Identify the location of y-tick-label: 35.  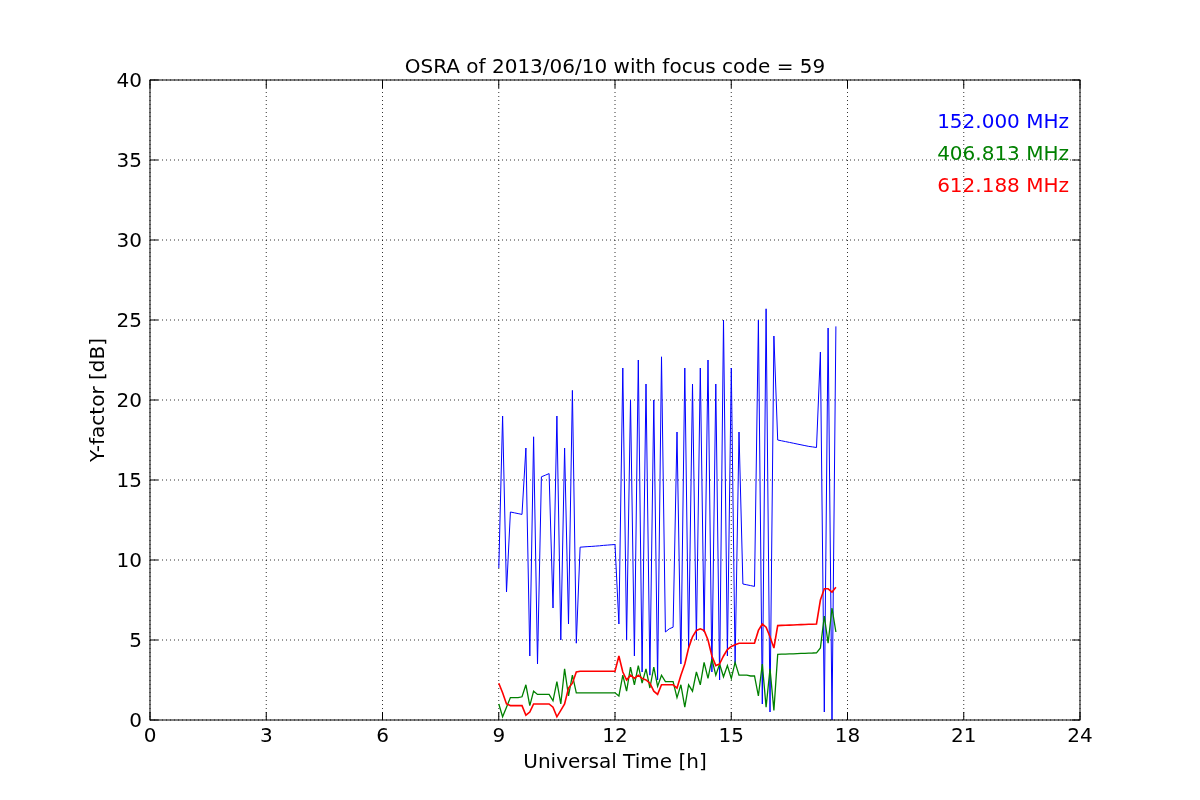
(129, 160).